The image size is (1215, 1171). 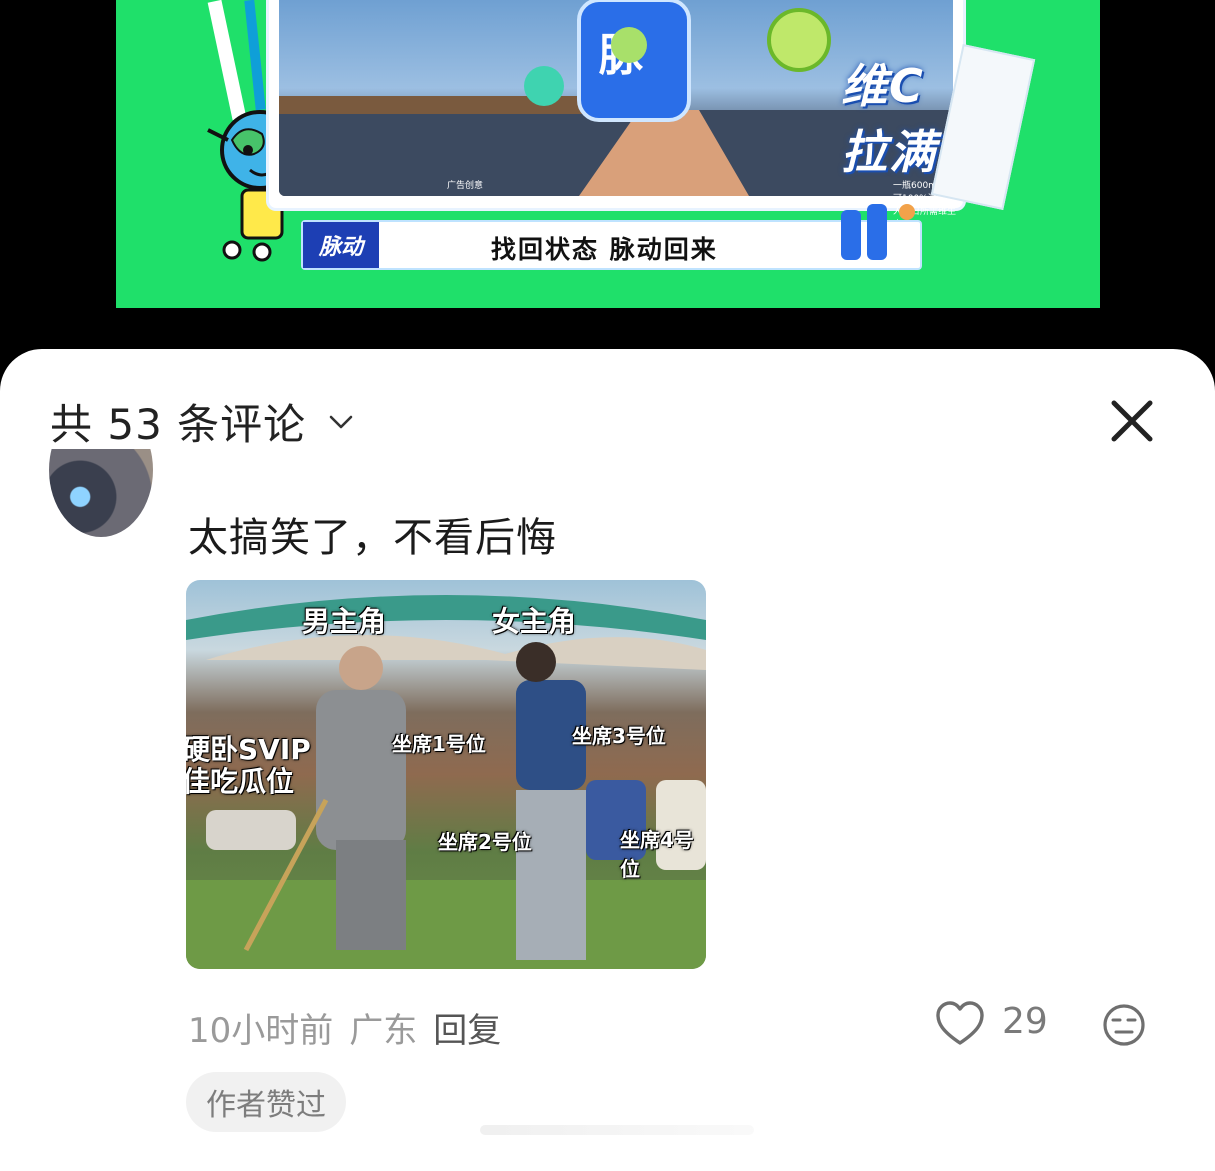 What do you see at coordinates (1025, 1021) in the screenshot?
I see `like-count: 29` at bounding box center [1025, 1021].